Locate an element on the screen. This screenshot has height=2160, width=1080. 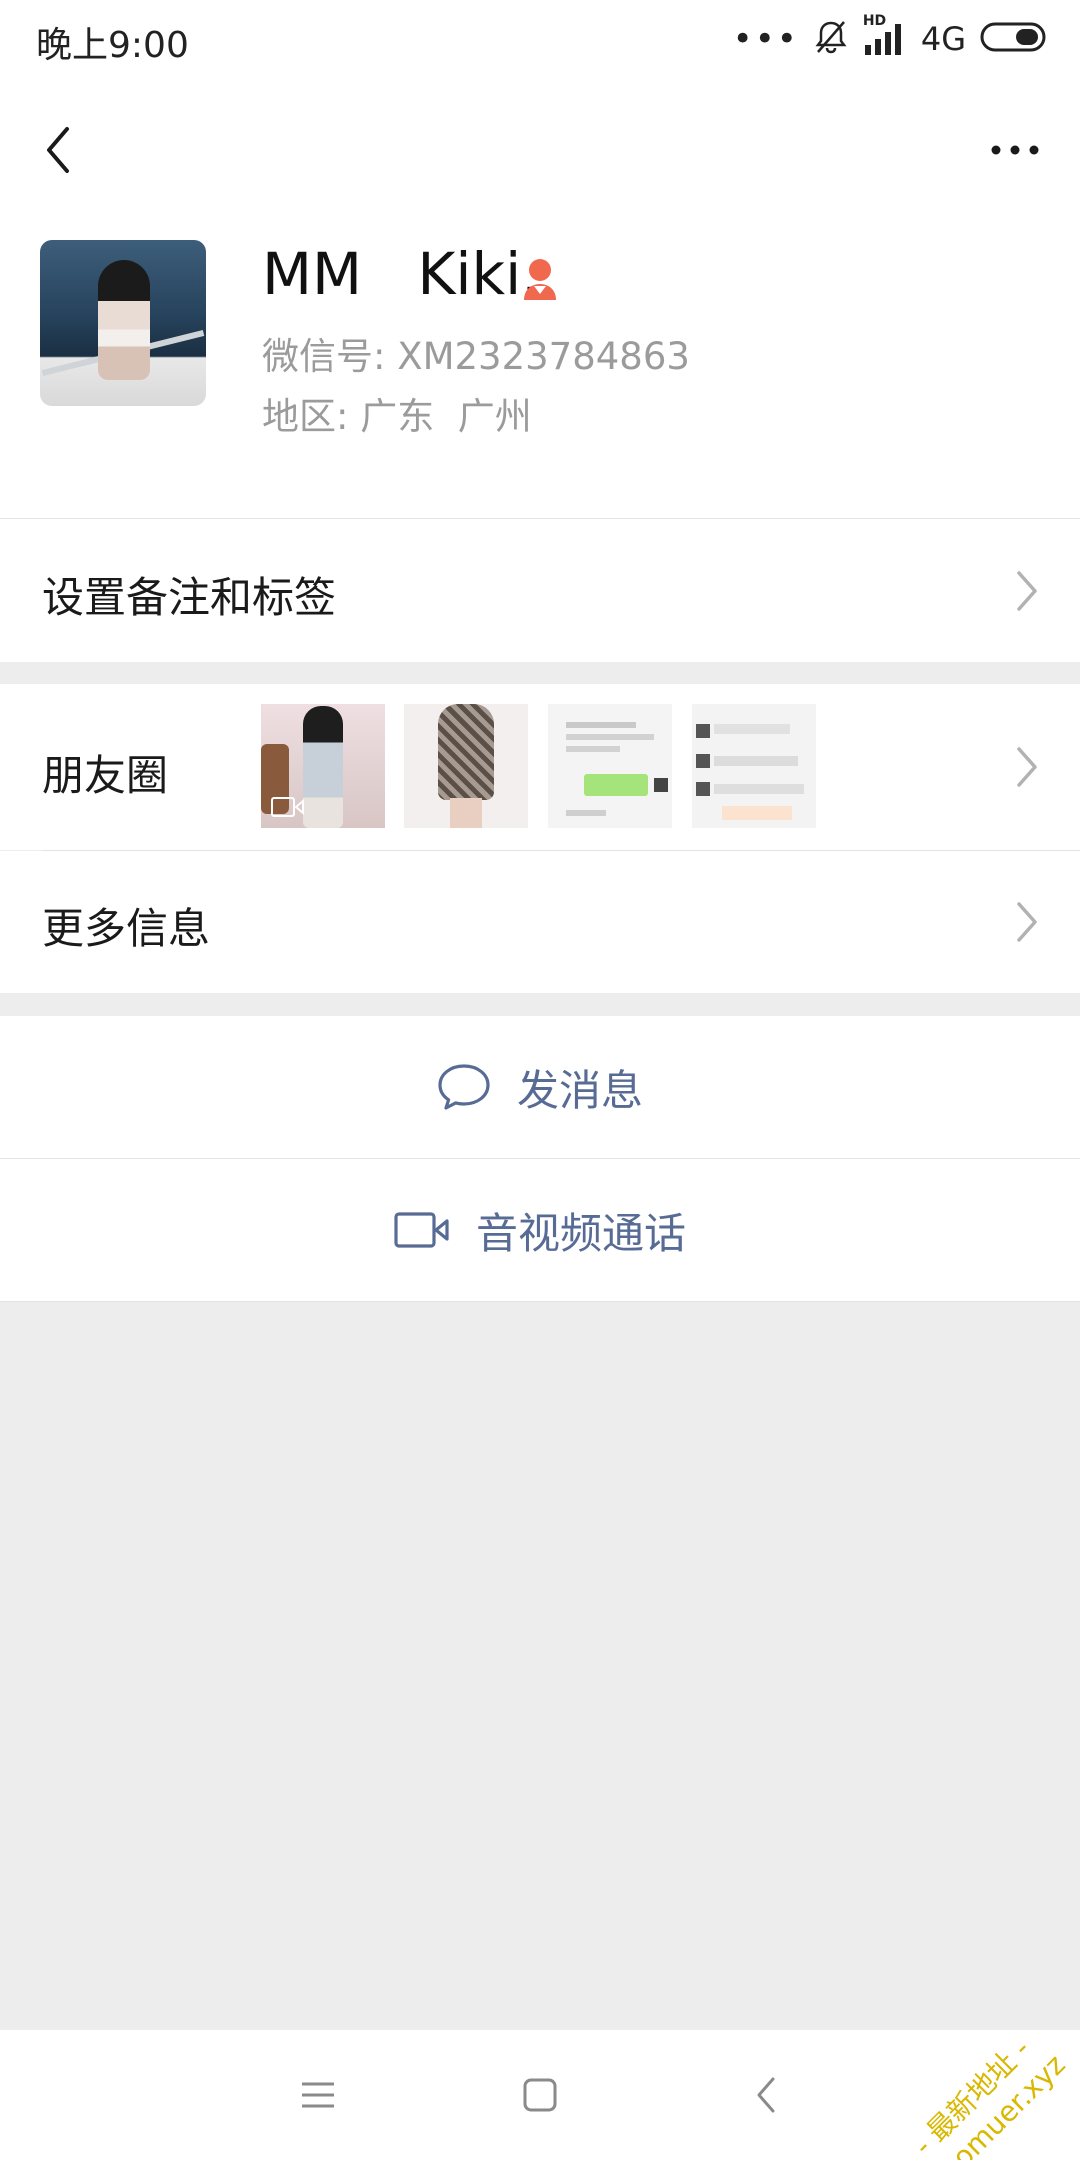
thumb-figure is located at coordinates (323, 767).